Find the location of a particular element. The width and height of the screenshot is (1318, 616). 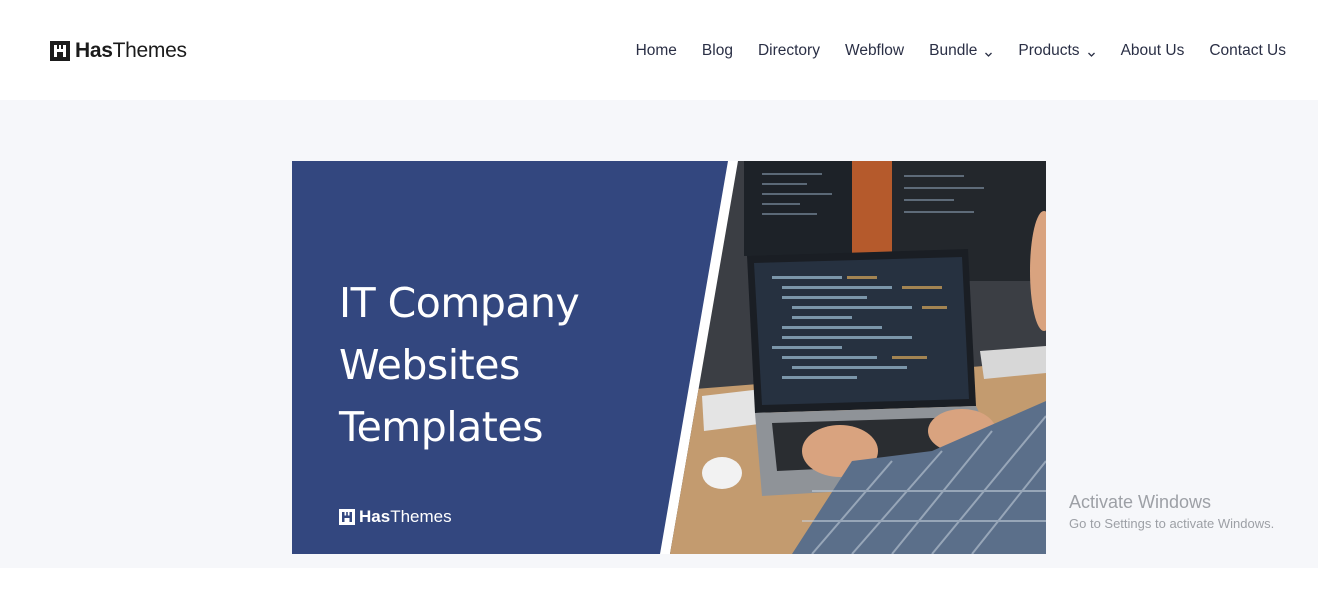

watermark-subtitle: Go to Settings to activate Windows. is located at coordinates (1172, 523).